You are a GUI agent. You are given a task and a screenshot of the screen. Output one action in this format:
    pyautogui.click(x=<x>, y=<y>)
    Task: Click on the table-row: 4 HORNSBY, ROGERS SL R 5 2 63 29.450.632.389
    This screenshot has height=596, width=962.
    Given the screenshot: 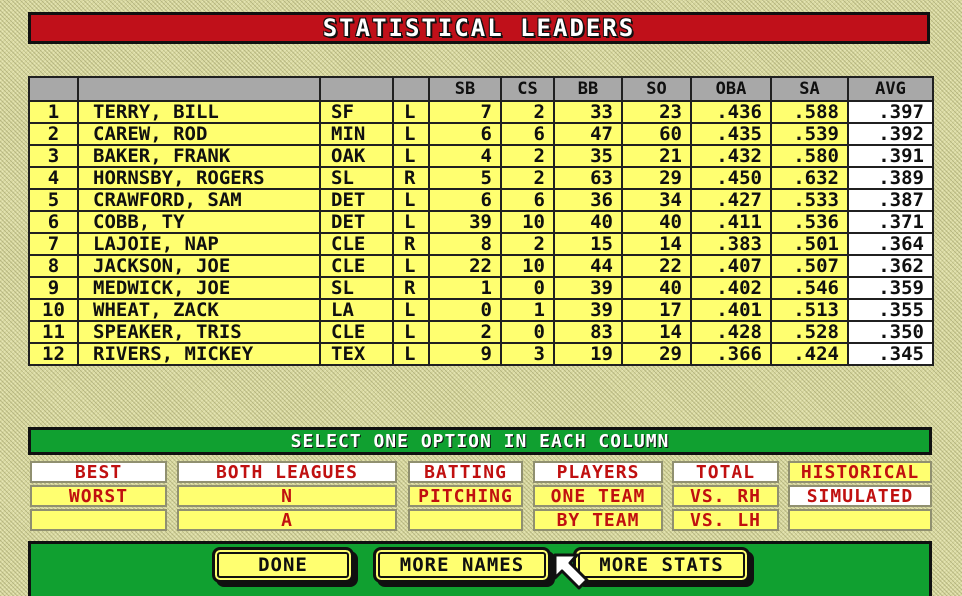 What is the action you would take?
    pyautogui.click(x=481, y=178)
    